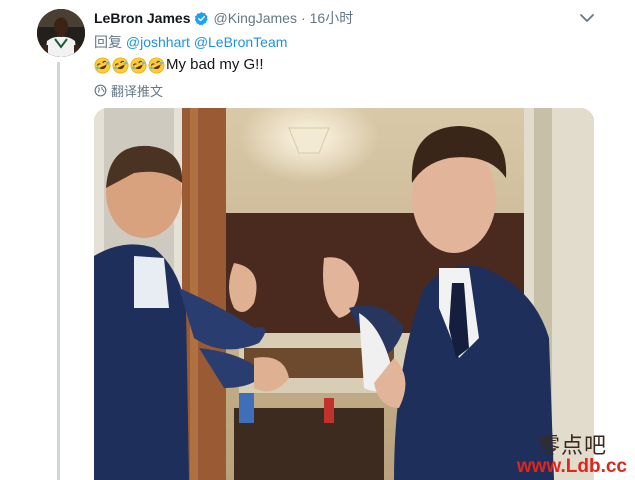  I want to click on tweet-text: My bad my G!!, so click(179, 65).